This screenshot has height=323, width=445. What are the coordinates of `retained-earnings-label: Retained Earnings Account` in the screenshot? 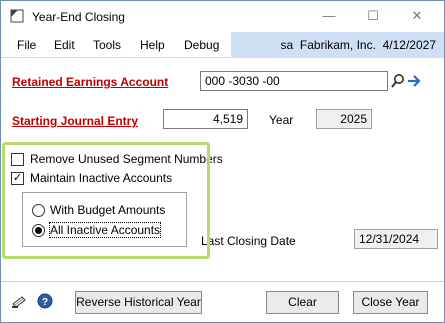 It's located at (90, 82).